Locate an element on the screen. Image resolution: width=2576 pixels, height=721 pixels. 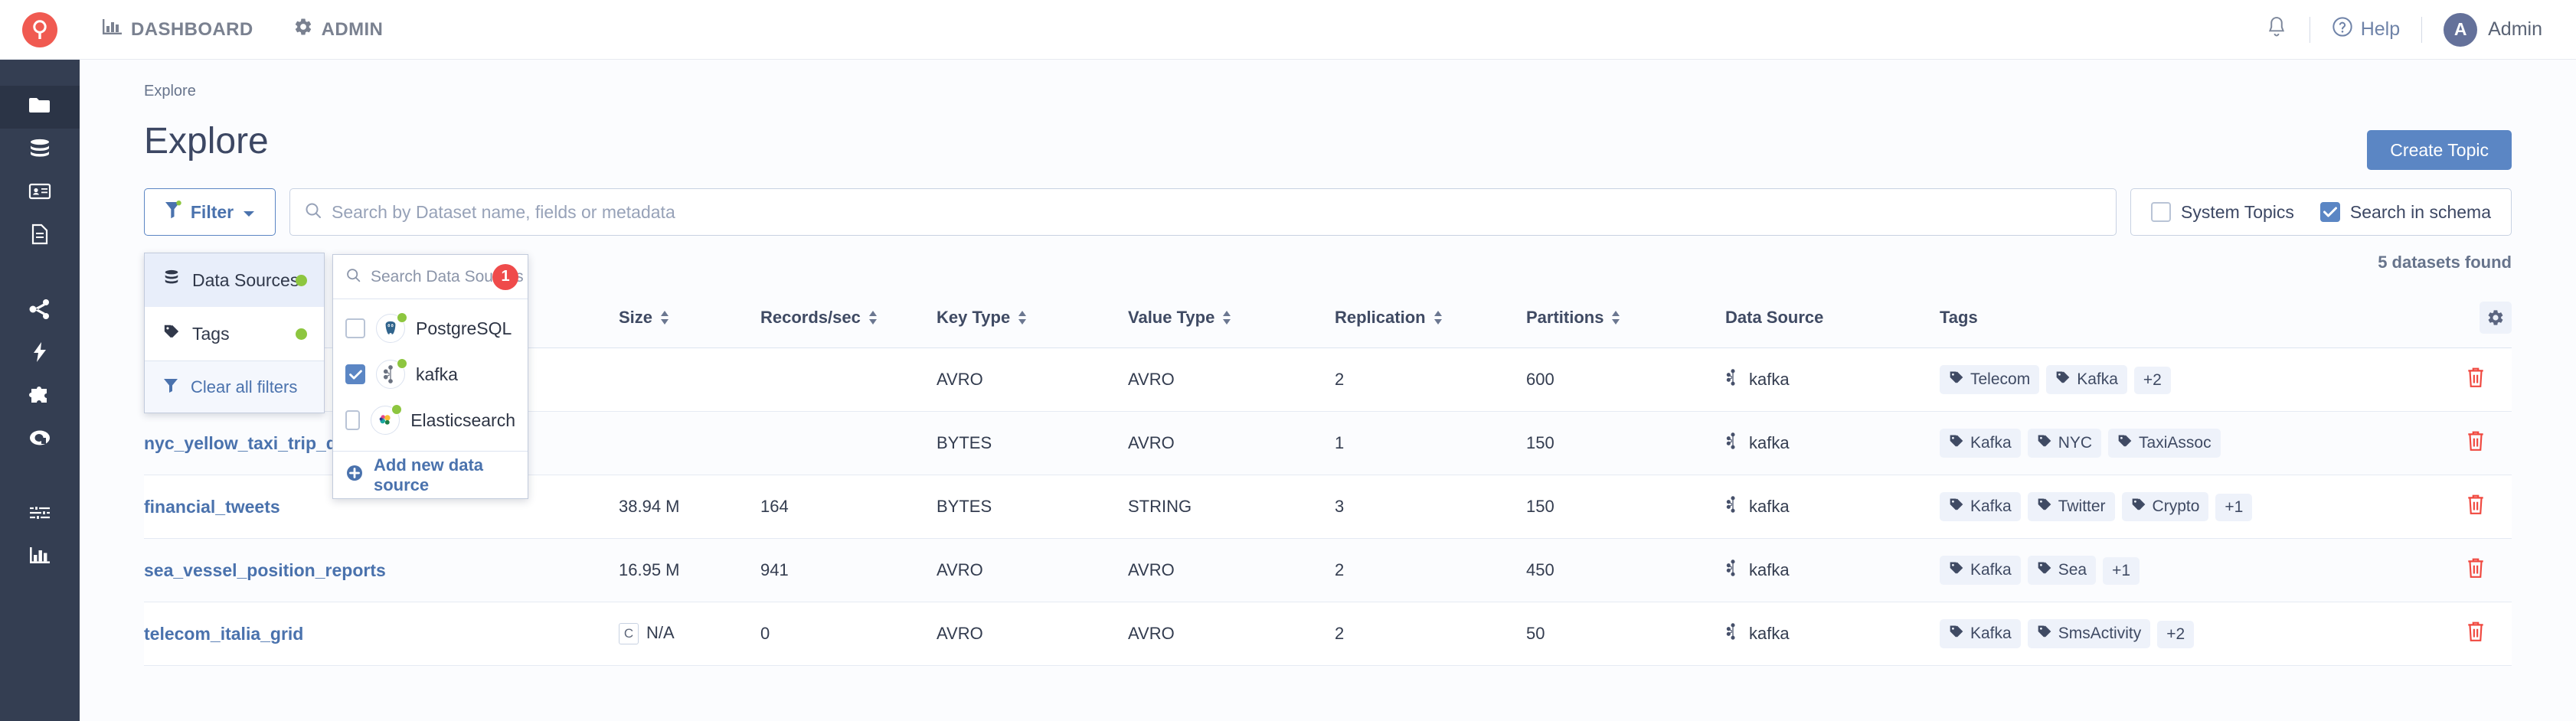
tag-chip: TaxiAssoc is located at coordinates (2164, 443).